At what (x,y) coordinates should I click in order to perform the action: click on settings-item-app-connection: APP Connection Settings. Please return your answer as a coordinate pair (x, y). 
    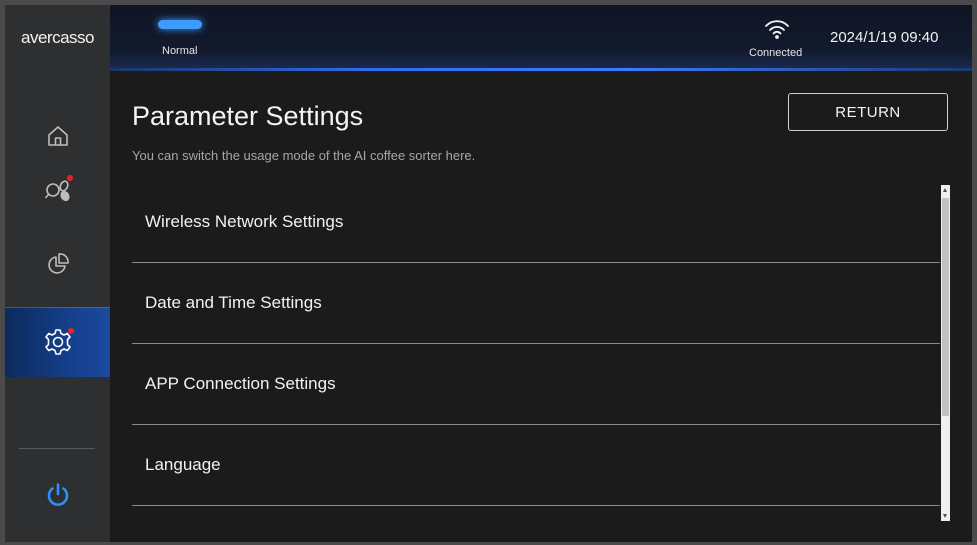
    Looking at the image, I should click on (536, 384).